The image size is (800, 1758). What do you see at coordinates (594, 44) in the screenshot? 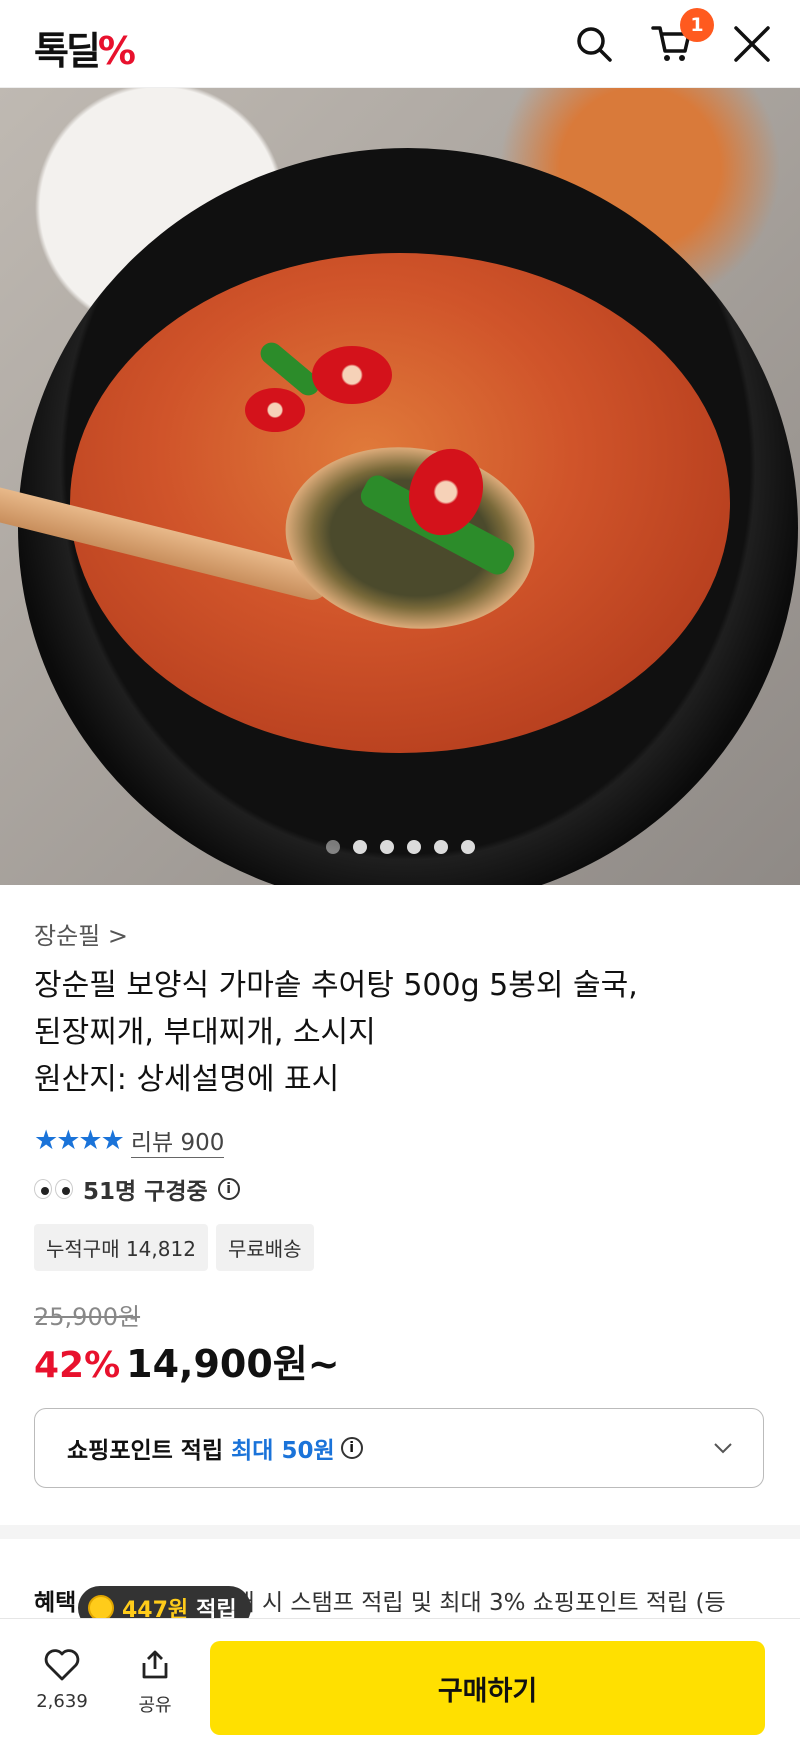
I see `search-icon` at bounding box center [594, 44].